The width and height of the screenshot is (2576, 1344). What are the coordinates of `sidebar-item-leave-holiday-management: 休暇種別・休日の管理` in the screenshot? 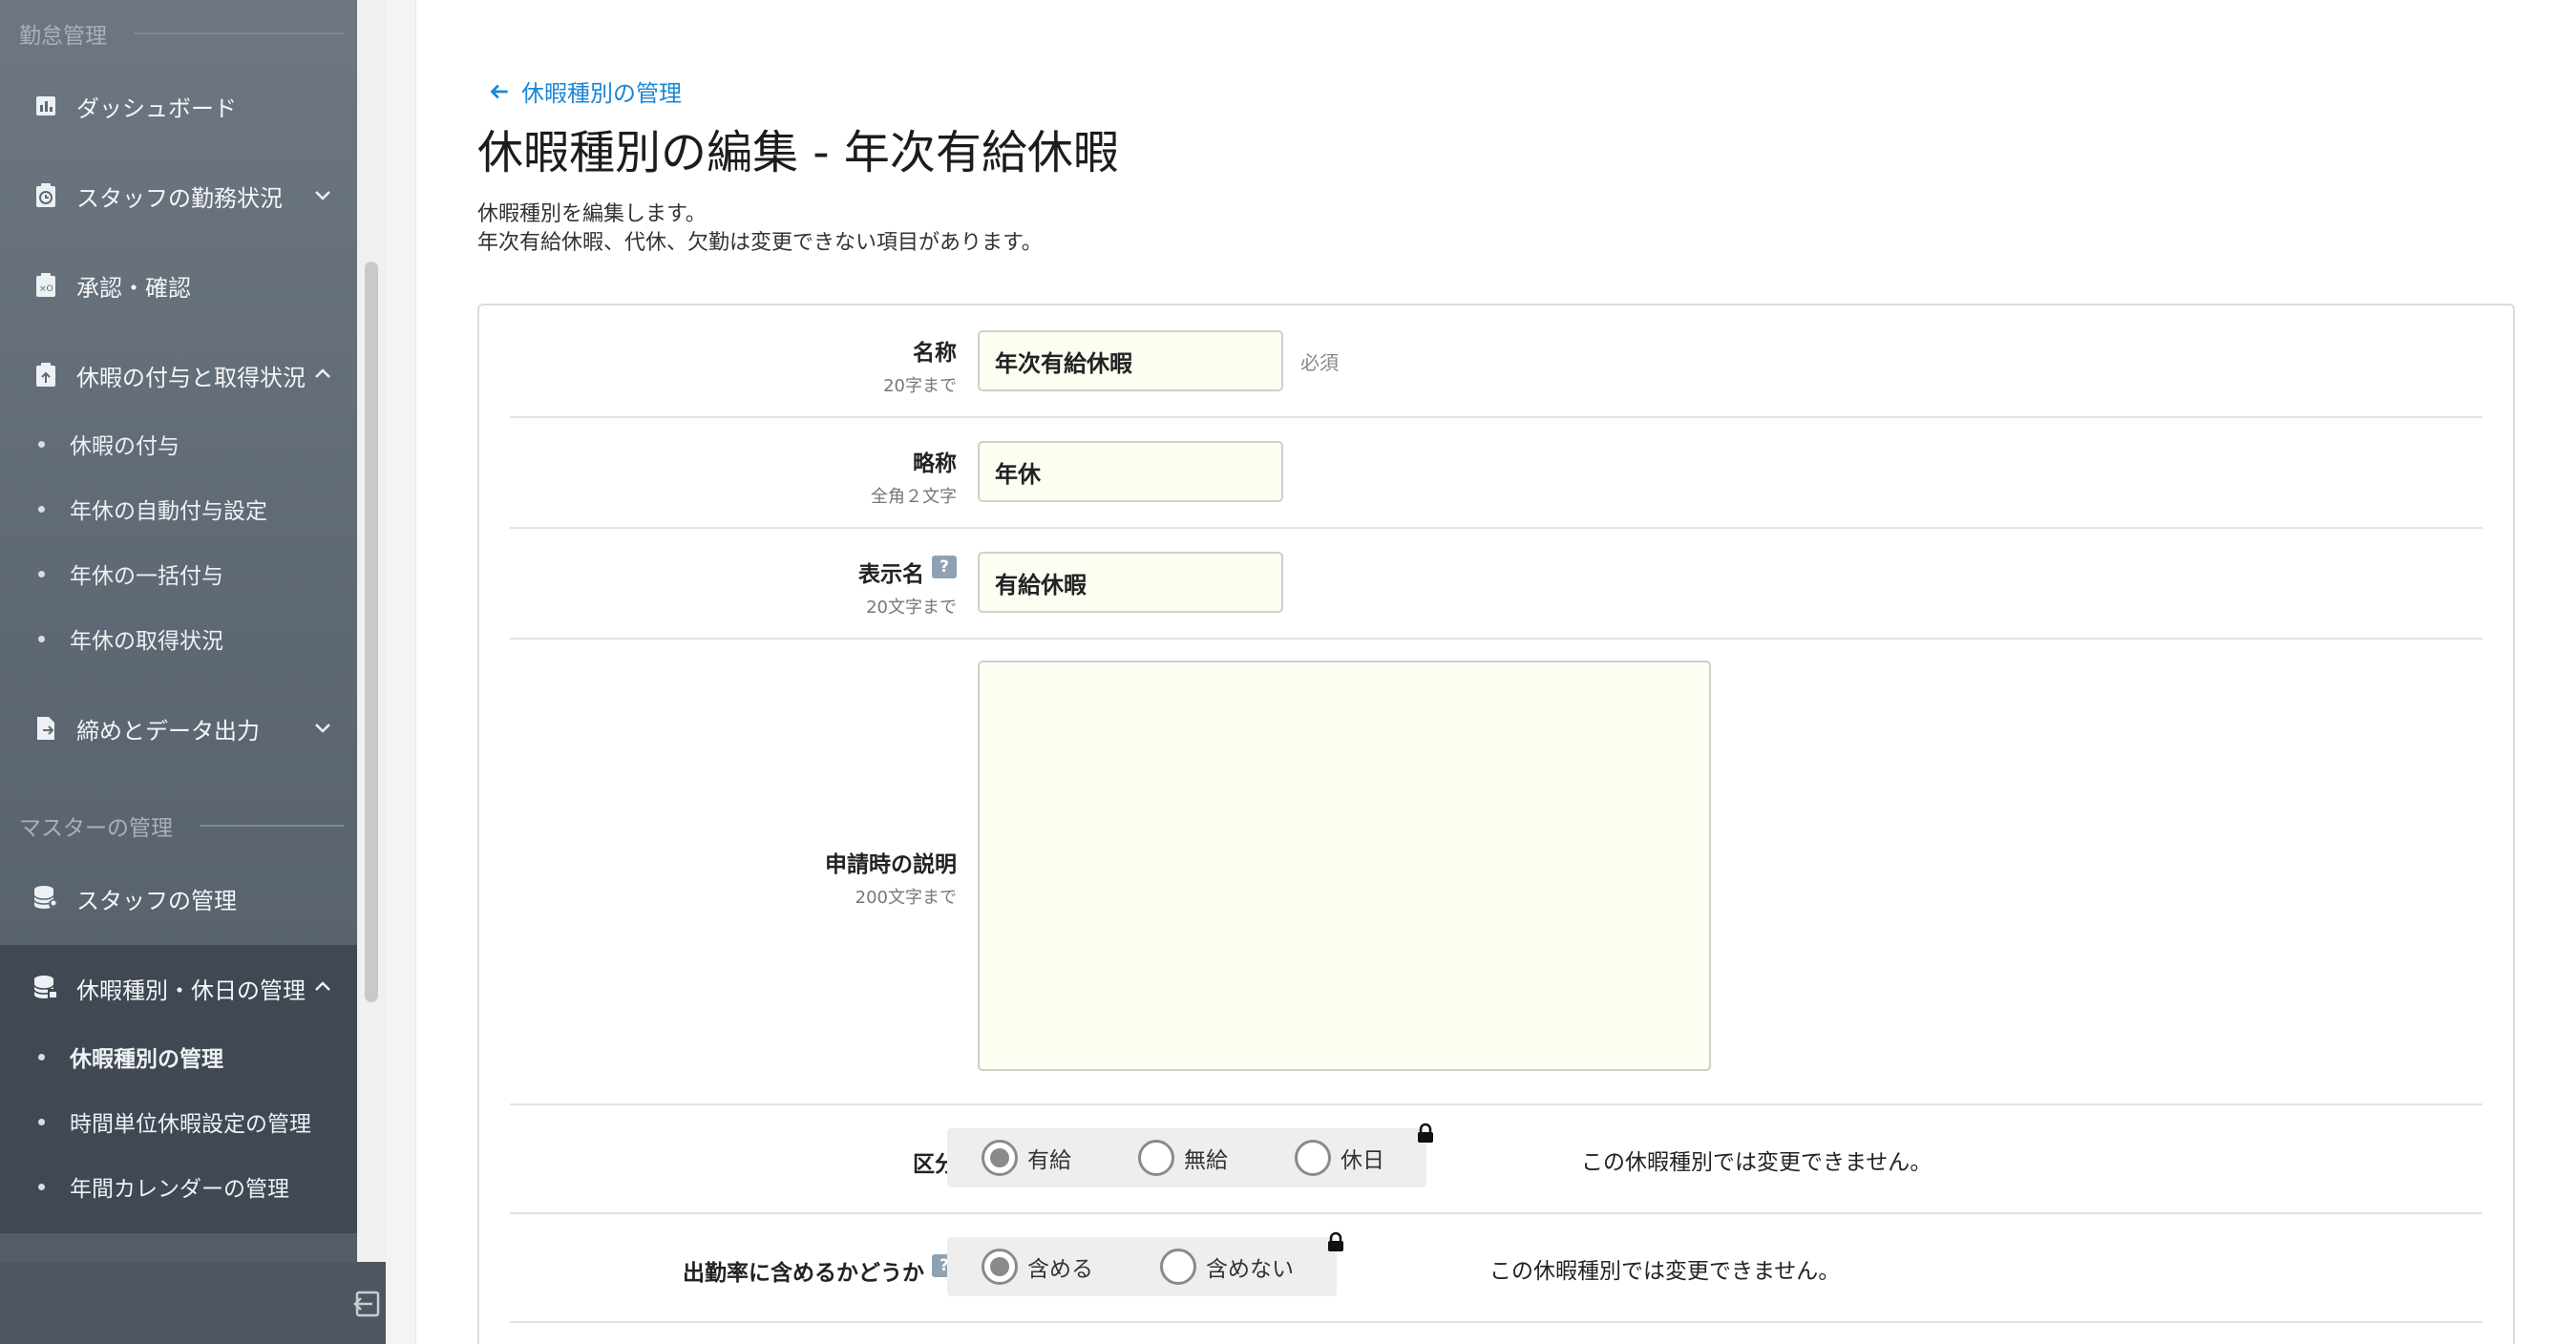 It's located at (178, 988).